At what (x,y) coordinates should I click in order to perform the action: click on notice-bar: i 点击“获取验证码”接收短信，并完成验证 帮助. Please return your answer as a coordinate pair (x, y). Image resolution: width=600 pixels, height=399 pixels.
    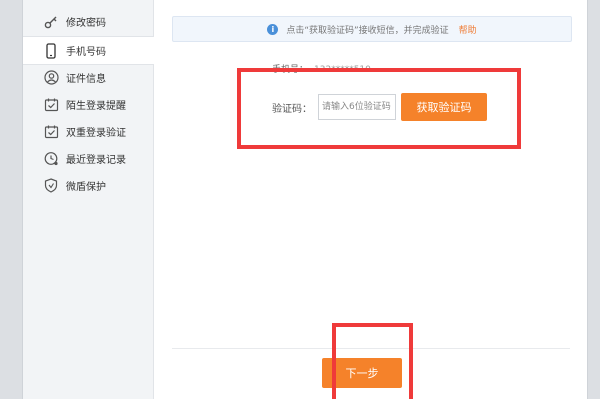
    Looking at the image, I should click on (372, 29).